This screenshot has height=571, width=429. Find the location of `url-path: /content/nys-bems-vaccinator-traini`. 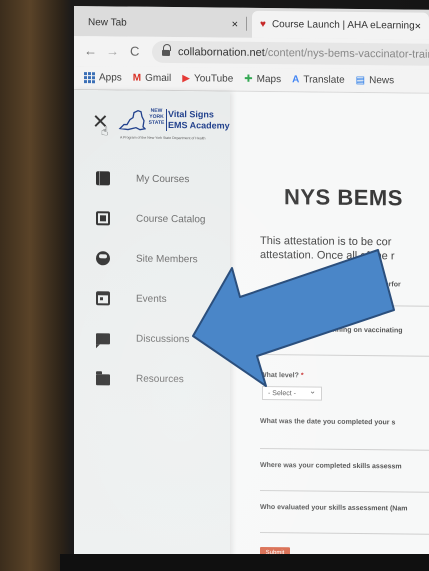

url-path: /content/nys-bems-vaccinator-traini is located at coordinates (346, 53).